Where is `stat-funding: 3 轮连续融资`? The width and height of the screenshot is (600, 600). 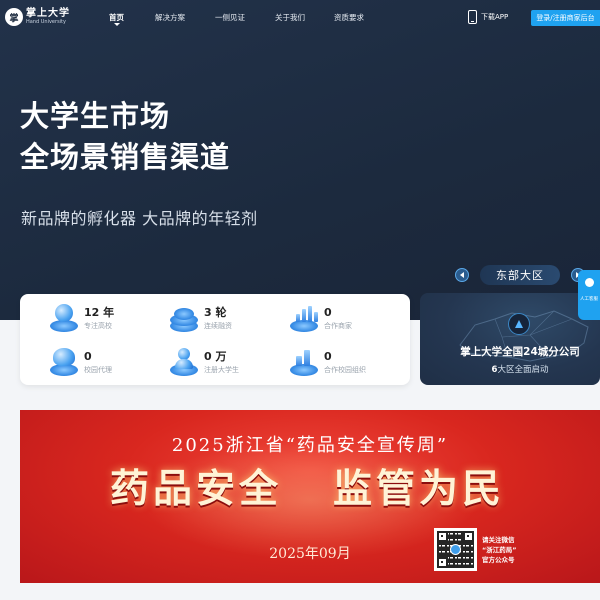 stat-funding: 3 轮连续融资 is located at coordinates (200, 318).